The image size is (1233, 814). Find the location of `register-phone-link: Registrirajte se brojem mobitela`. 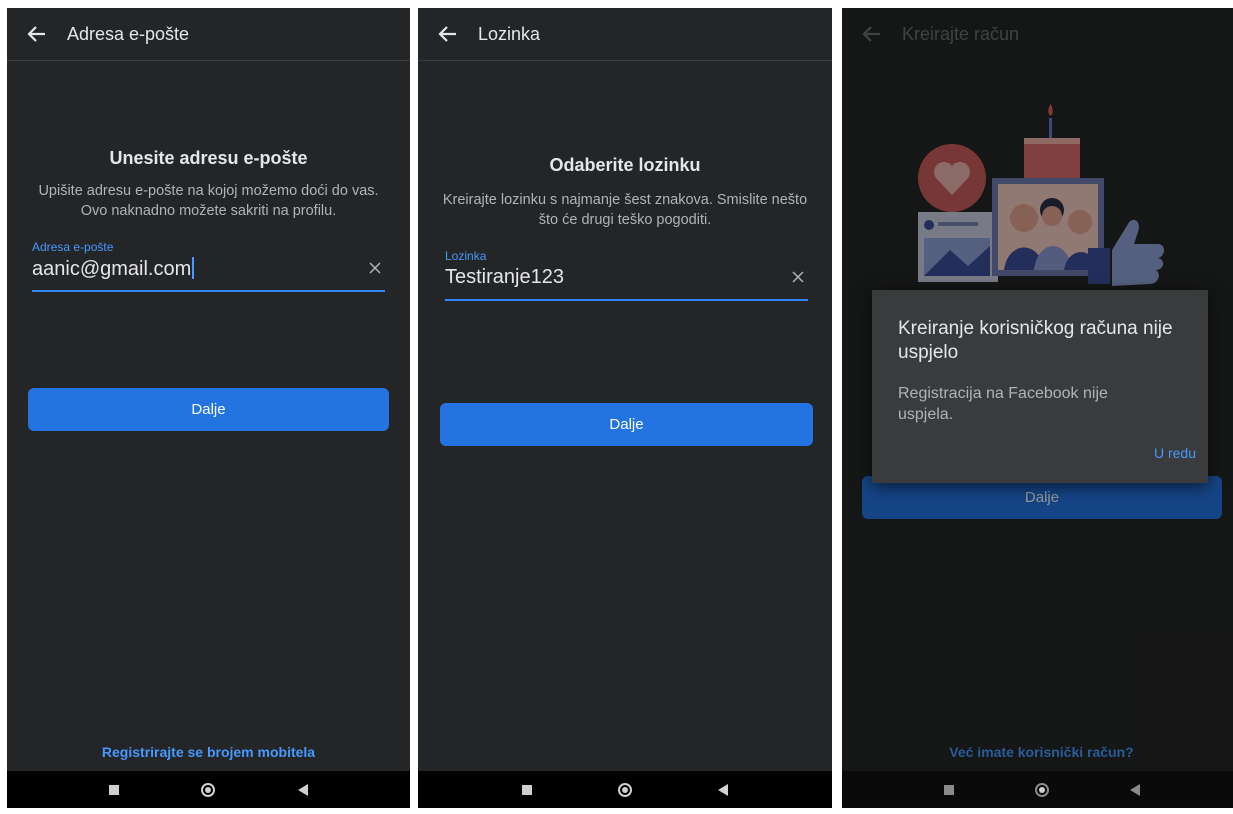

register-phone-link: Registrirajte se brojem mobitela is located at coordinates (208, 752).